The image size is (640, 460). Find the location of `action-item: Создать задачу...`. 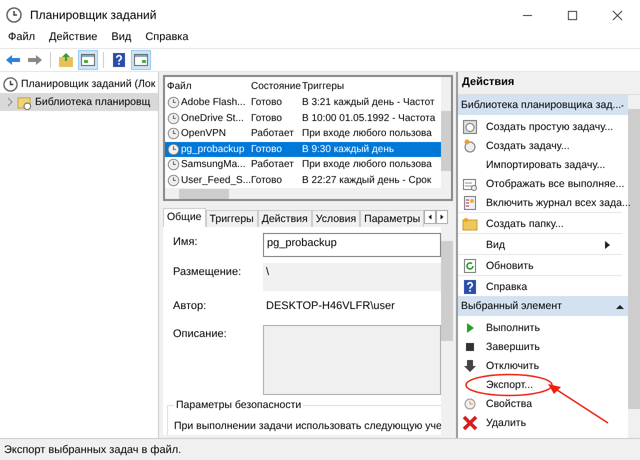

action-item: Создать задачу... is located at coordinates (528, 146).